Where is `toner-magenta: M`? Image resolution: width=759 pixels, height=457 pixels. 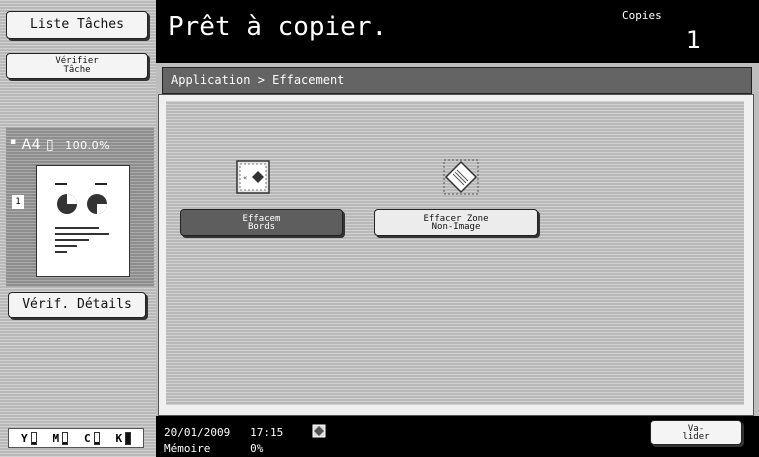 toner-magenta: M is located at coordinates (60, 438).